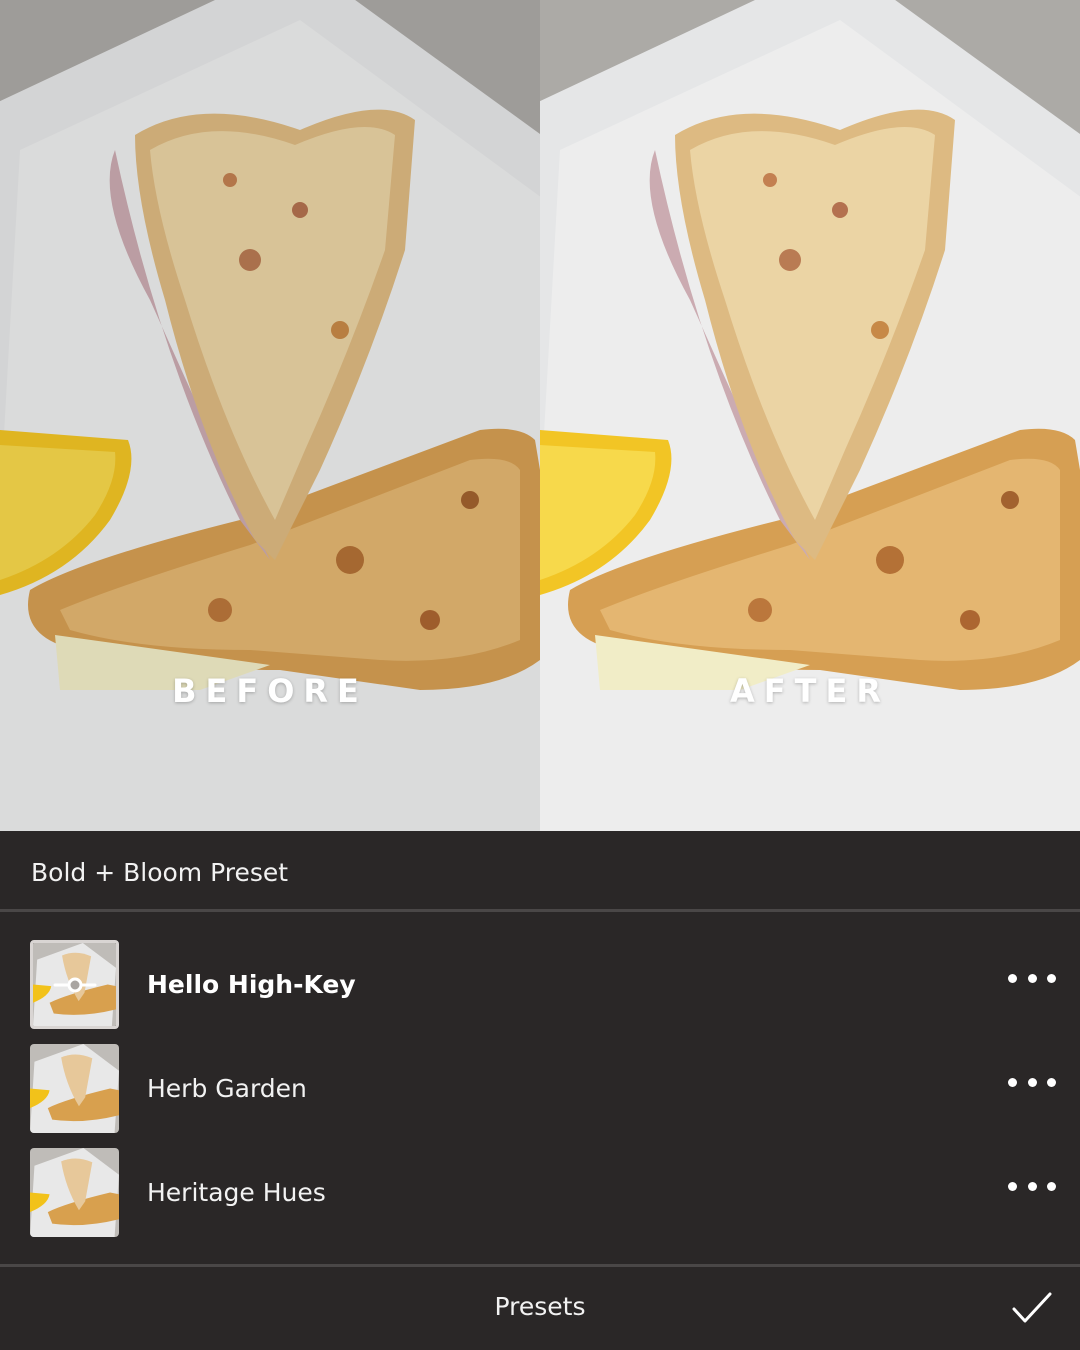 The height and width of the screenshot is (1350, 1080). I want to click on preset-group-title: Bold + Bloom Preset, so click(160, 872).